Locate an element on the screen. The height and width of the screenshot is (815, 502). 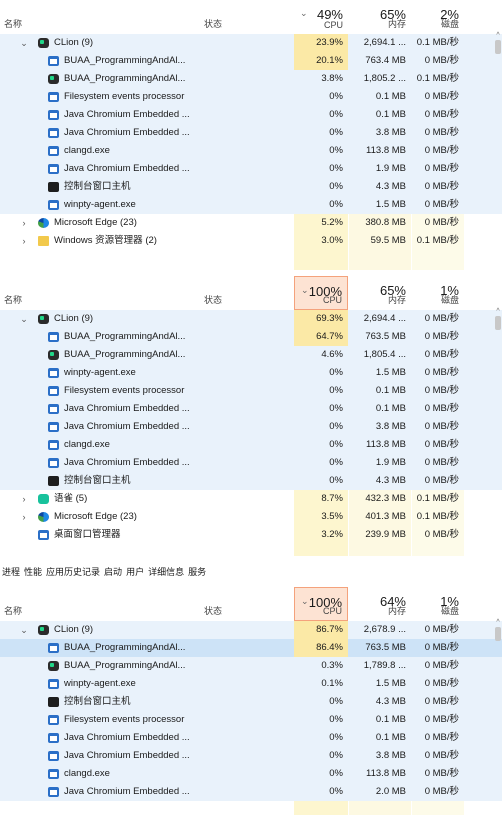
process-row: Java Chromium Embedded ... 0% 2.0 MB 0 MB/秒 is located at coordinates (251, 792).